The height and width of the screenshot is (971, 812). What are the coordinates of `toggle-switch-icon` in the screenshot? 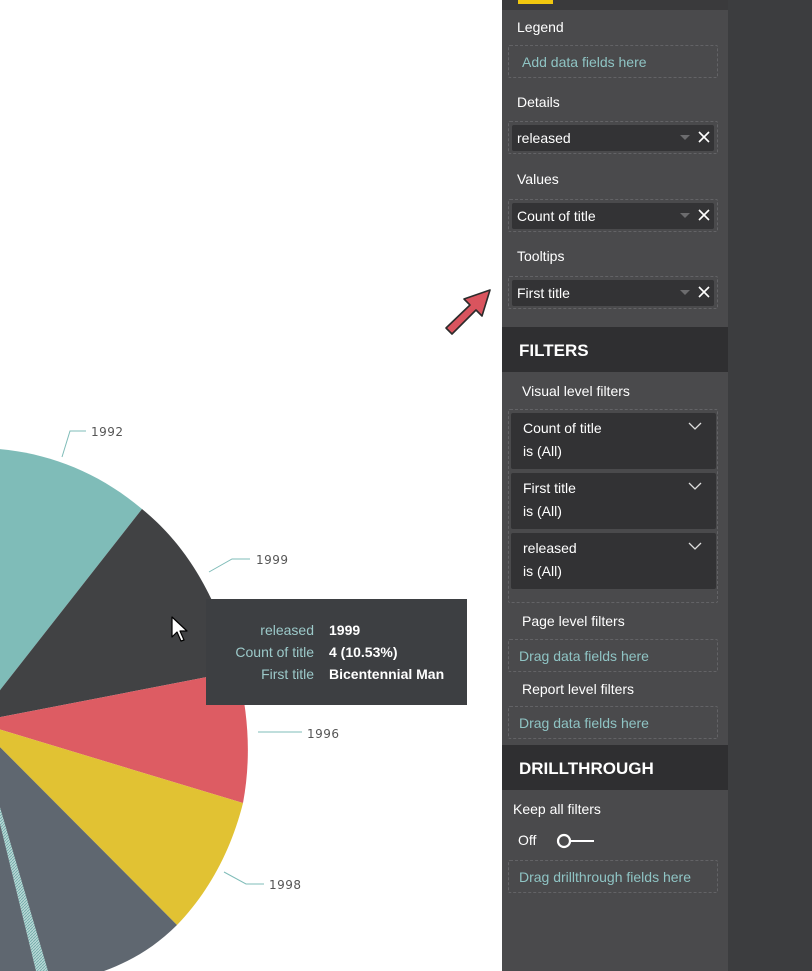 It's located at (576, 841).